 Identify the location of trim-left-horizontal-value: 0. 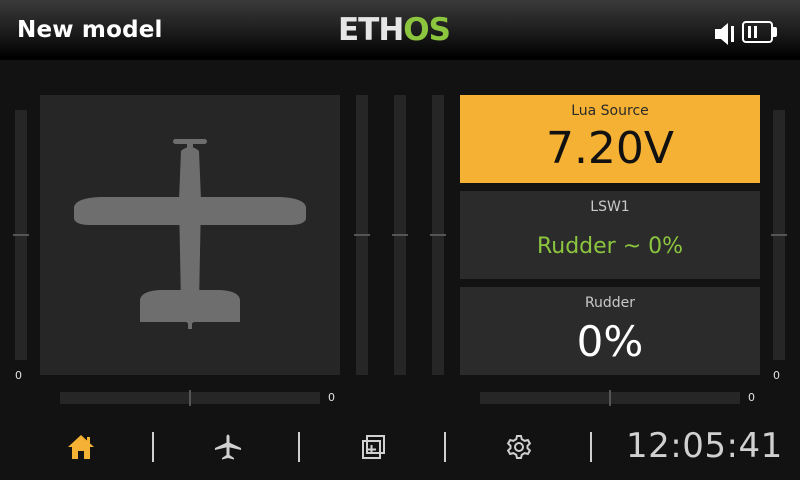
(331, 397).